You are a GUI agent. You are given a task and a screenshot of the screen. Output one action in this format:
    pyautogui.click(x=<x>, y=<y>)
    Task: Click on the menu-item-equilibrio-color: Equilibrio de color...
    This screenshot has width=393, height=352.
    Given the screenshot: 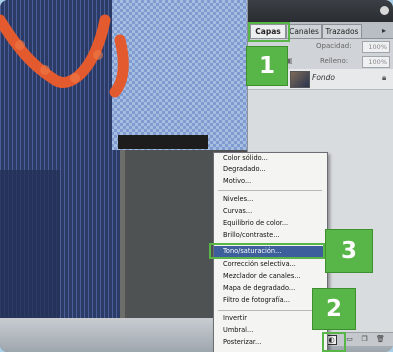 What is the action you would take?
    pyautogui.click(x=255, y=223)
    